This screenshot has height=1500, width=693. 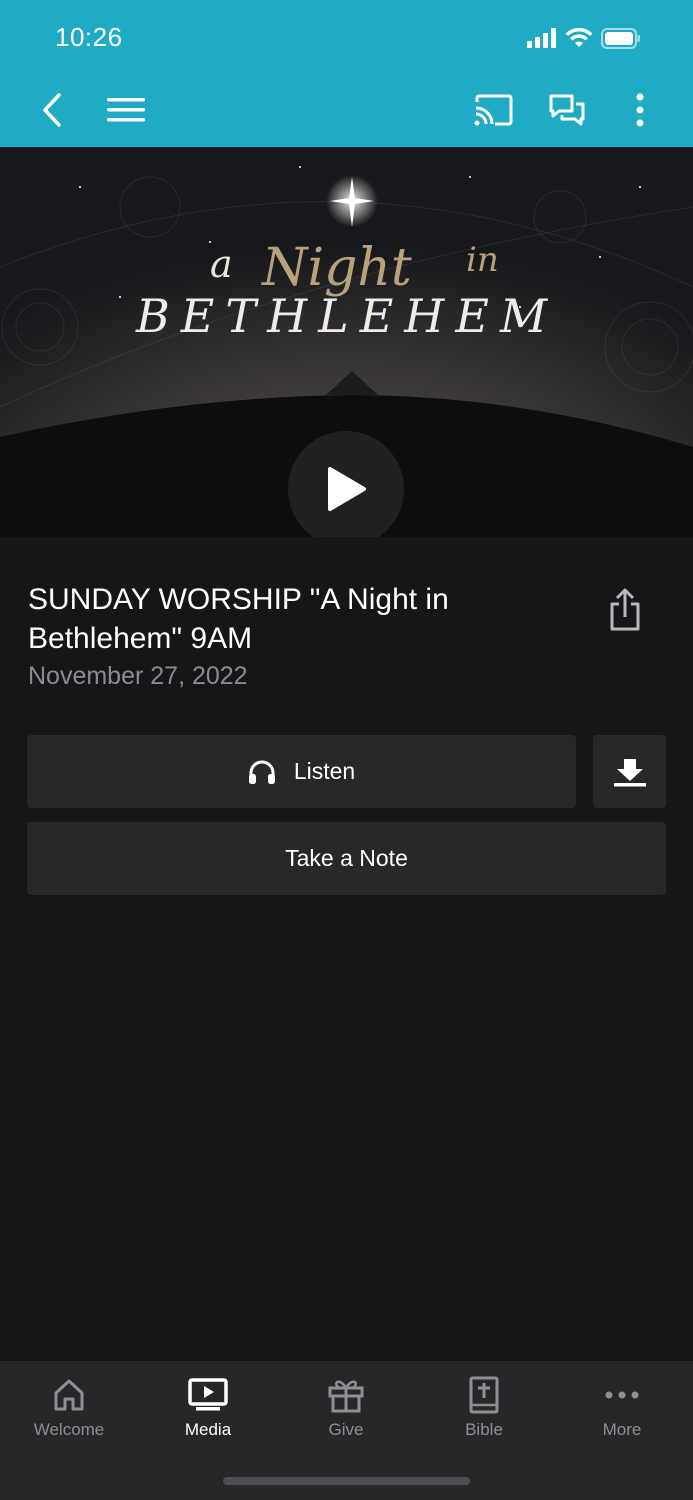 I want to click on cast-icon, so click(x=493, y=110).